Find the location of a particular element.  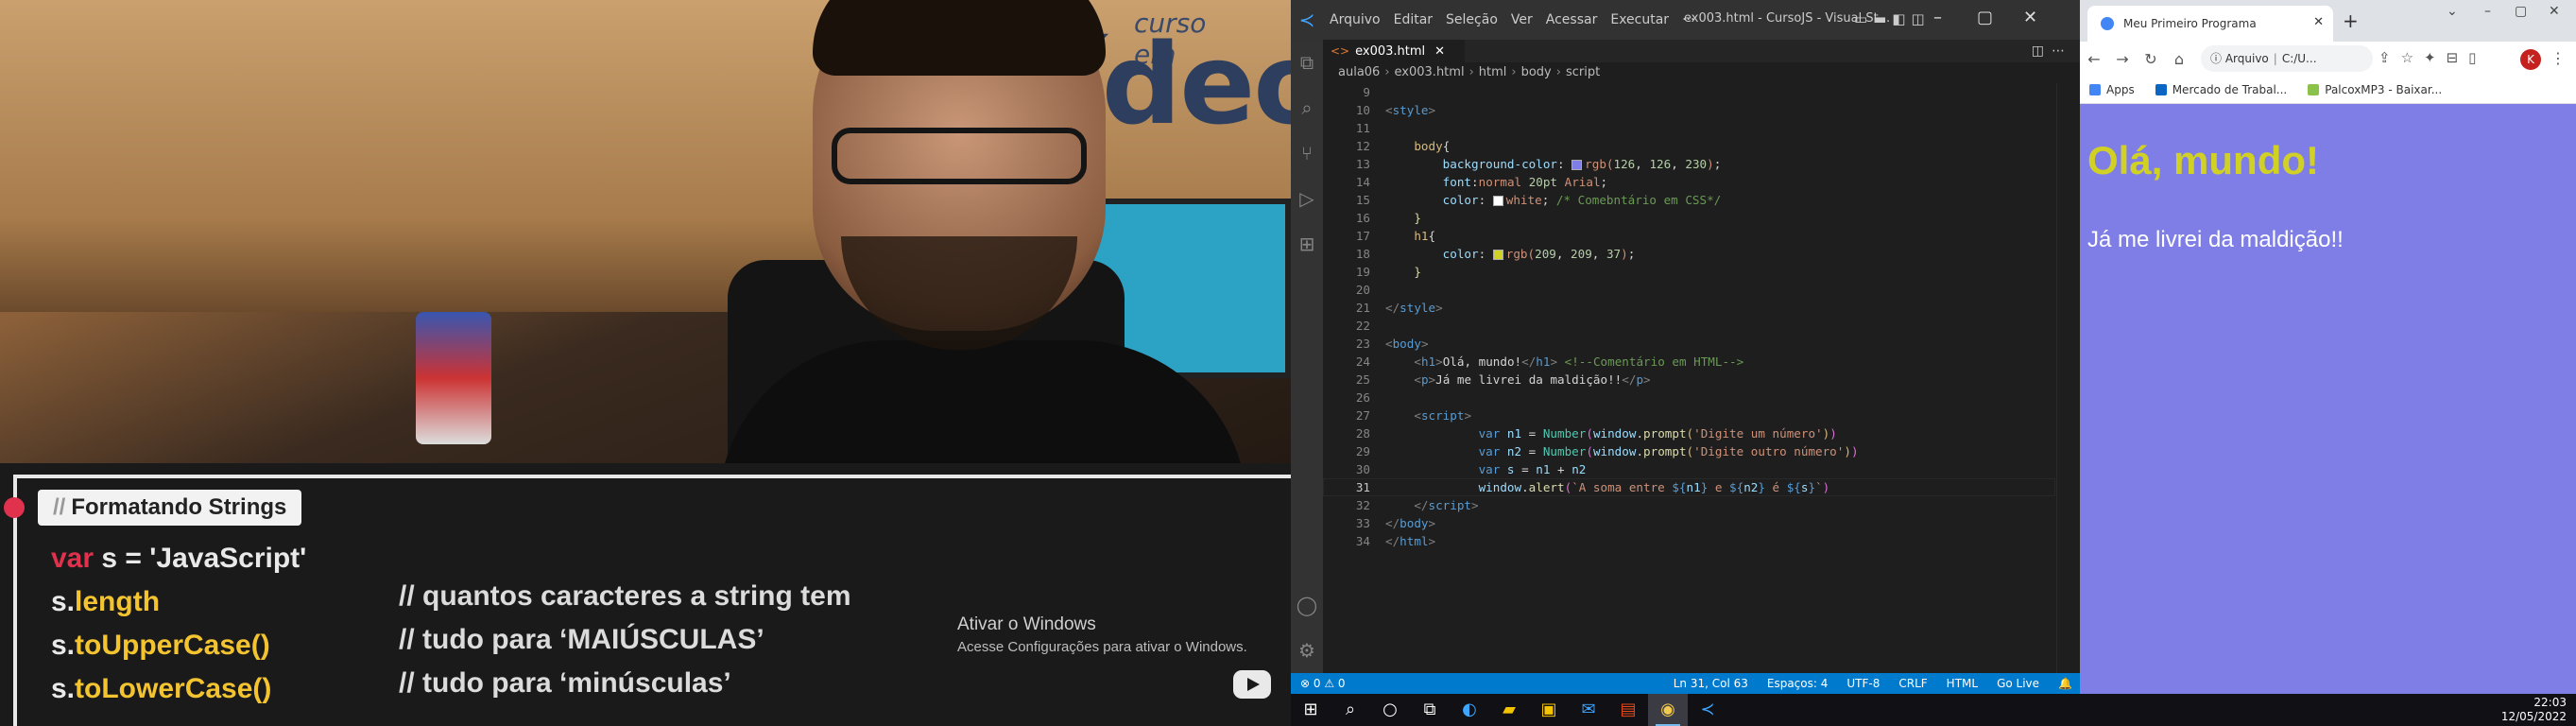

encoding: UTF-8 is located at coordinates (1863, 683).